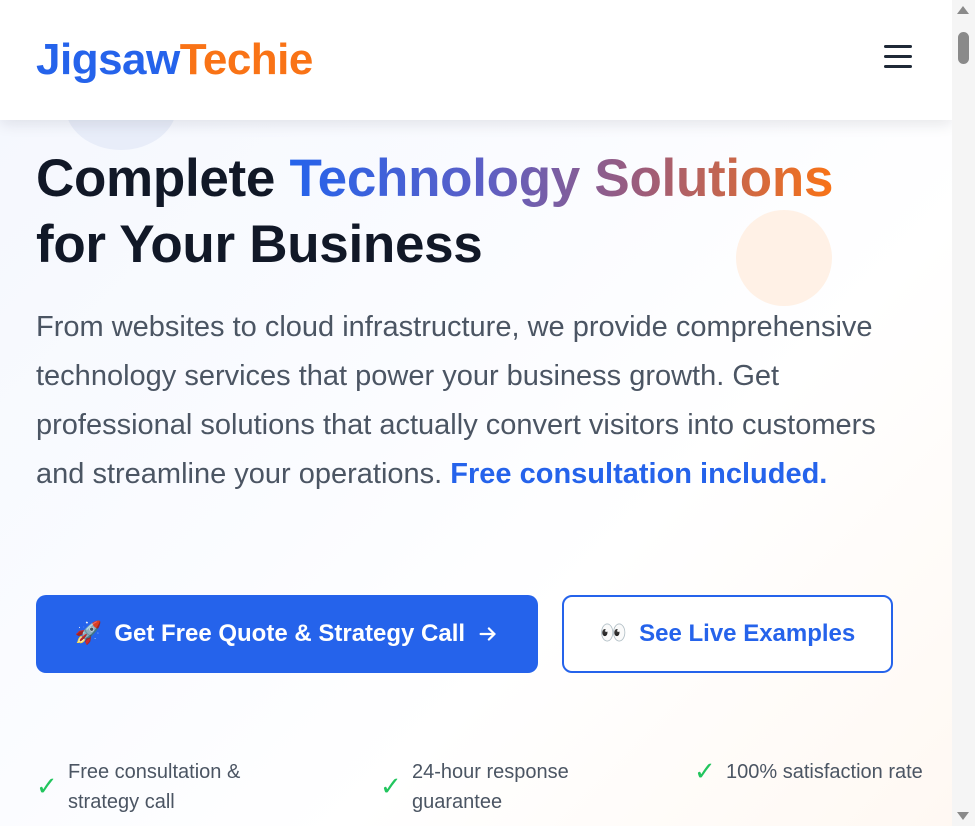 This screenshot has height=826, width=975. I want to click on get-free-quote-button: 🚀 Get Free Quote & Strategy Call, so click(287, 634).